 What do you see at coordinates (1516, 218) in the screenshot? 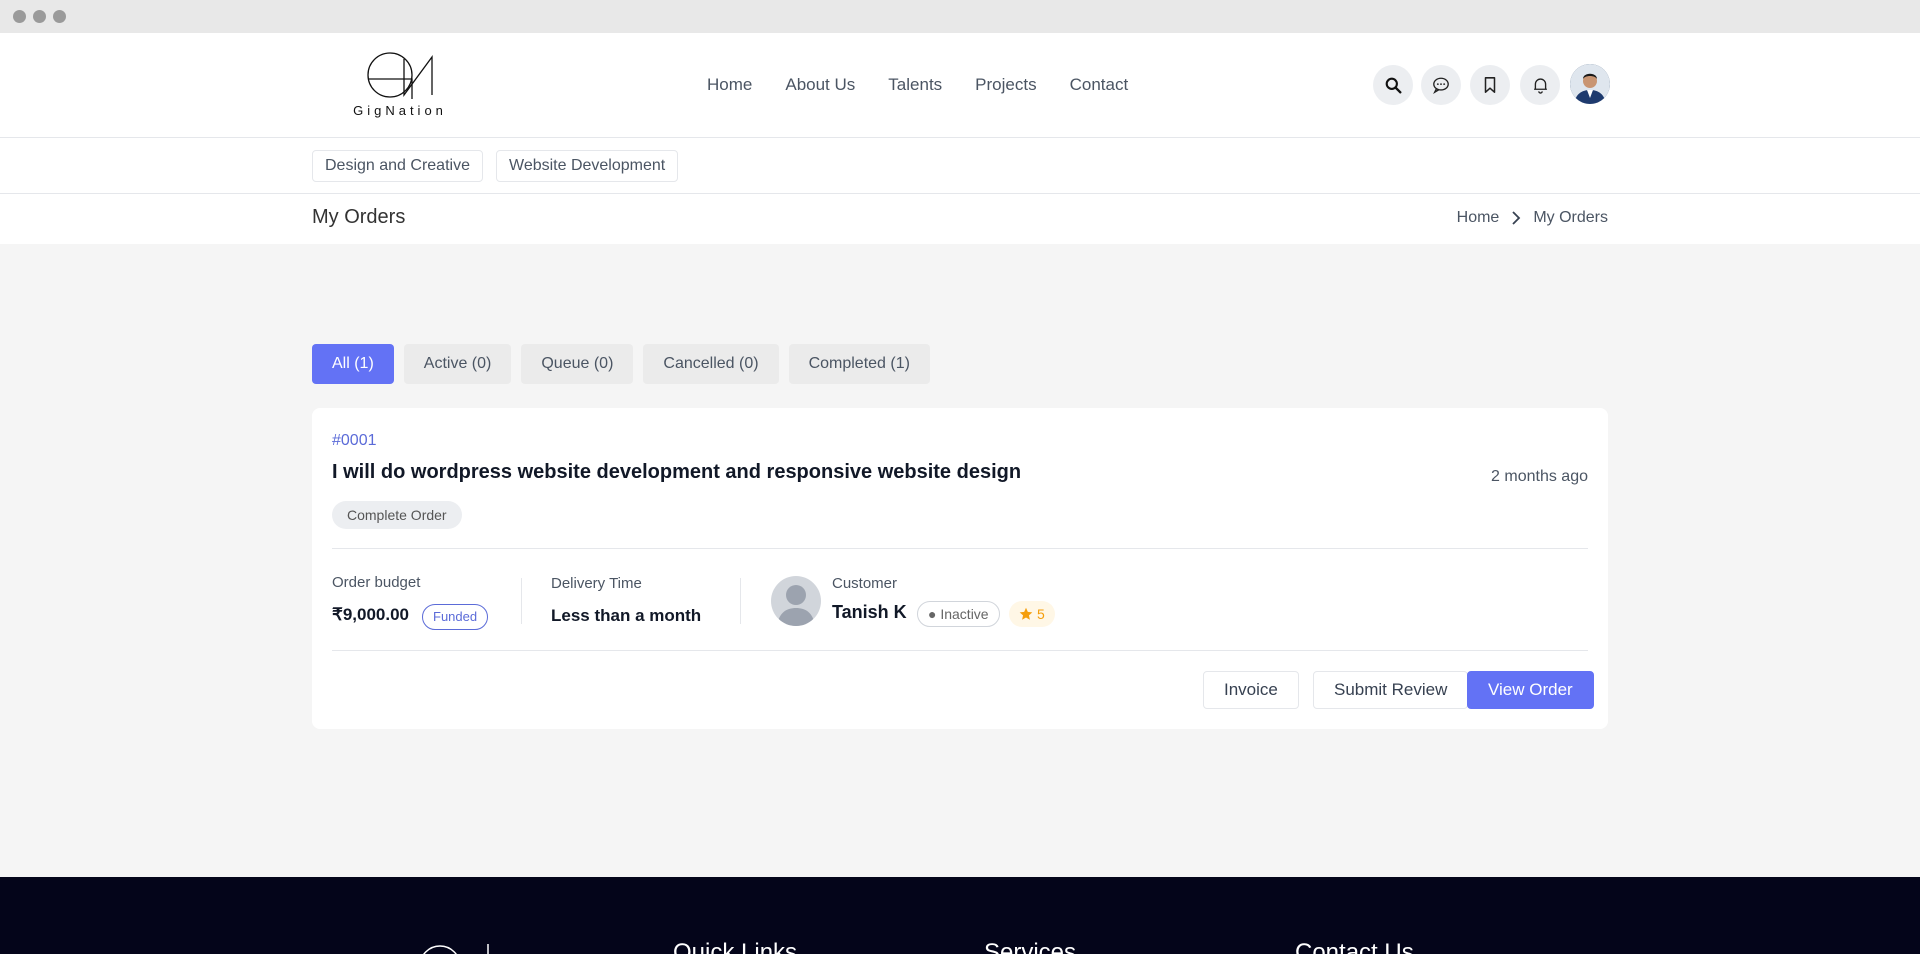
I see `chevron-right-icon` at bounding box center [1516, 218].